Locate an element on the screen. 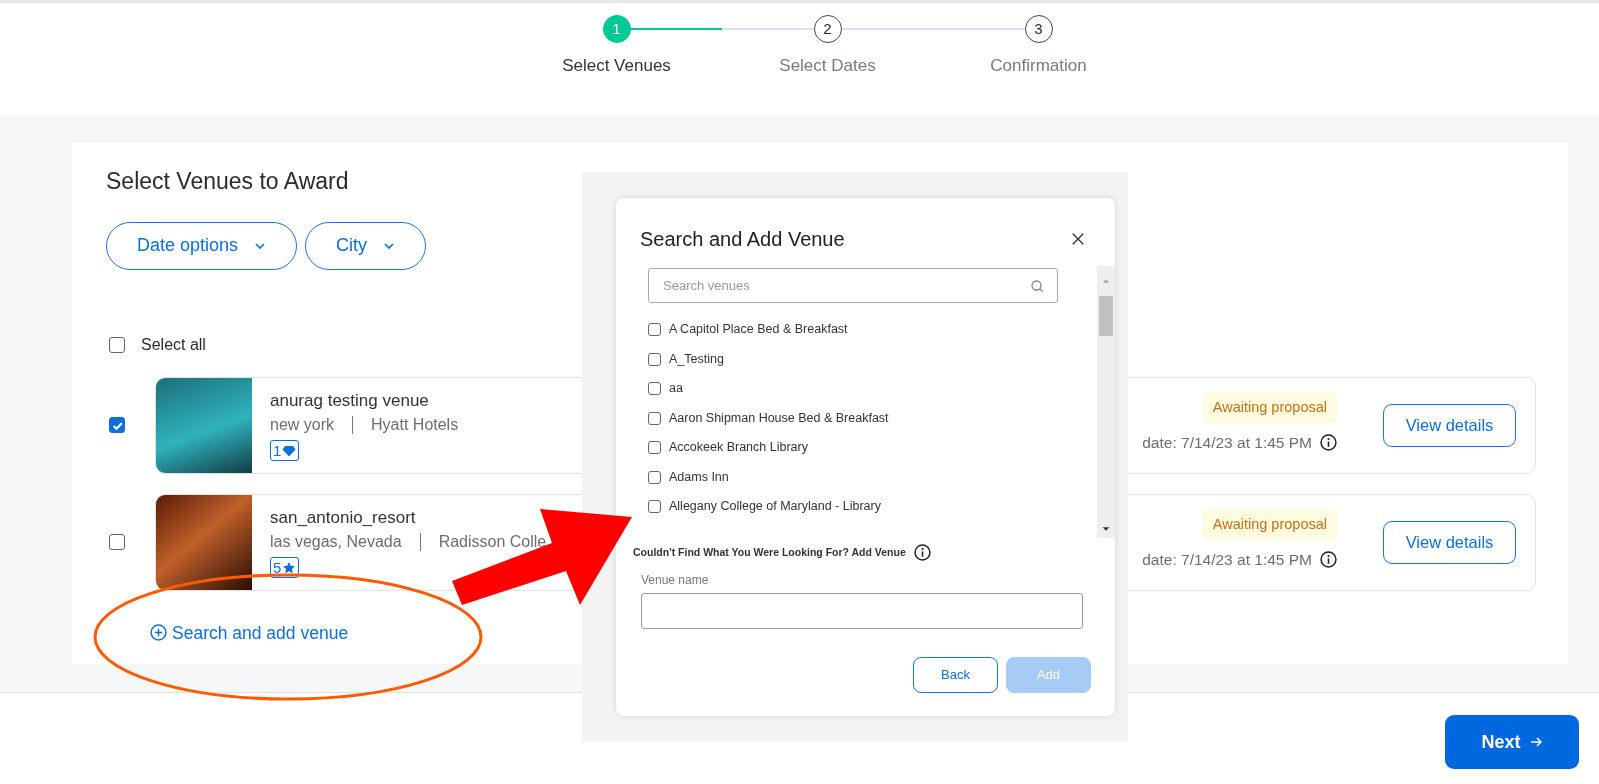 The image size is (1599, 784). add-venue-link: Search and add venue is located at coordinates (249, 632).